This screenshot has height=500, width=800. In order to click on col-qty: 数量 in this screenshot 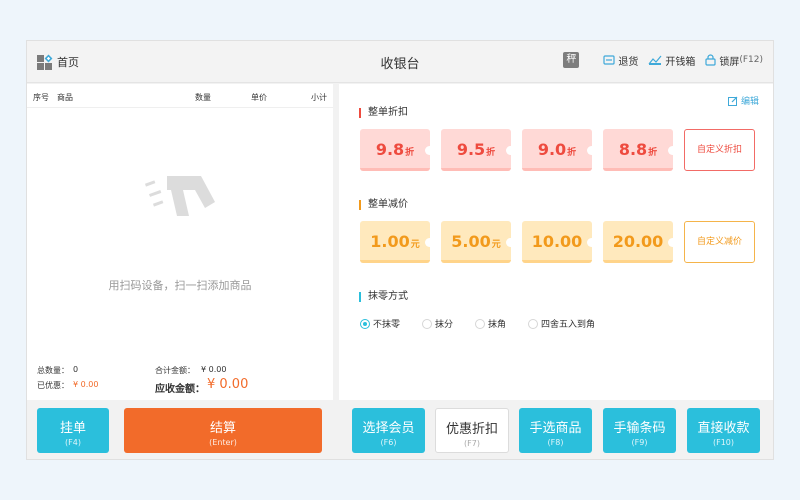, I will do `click(203, 97)`.